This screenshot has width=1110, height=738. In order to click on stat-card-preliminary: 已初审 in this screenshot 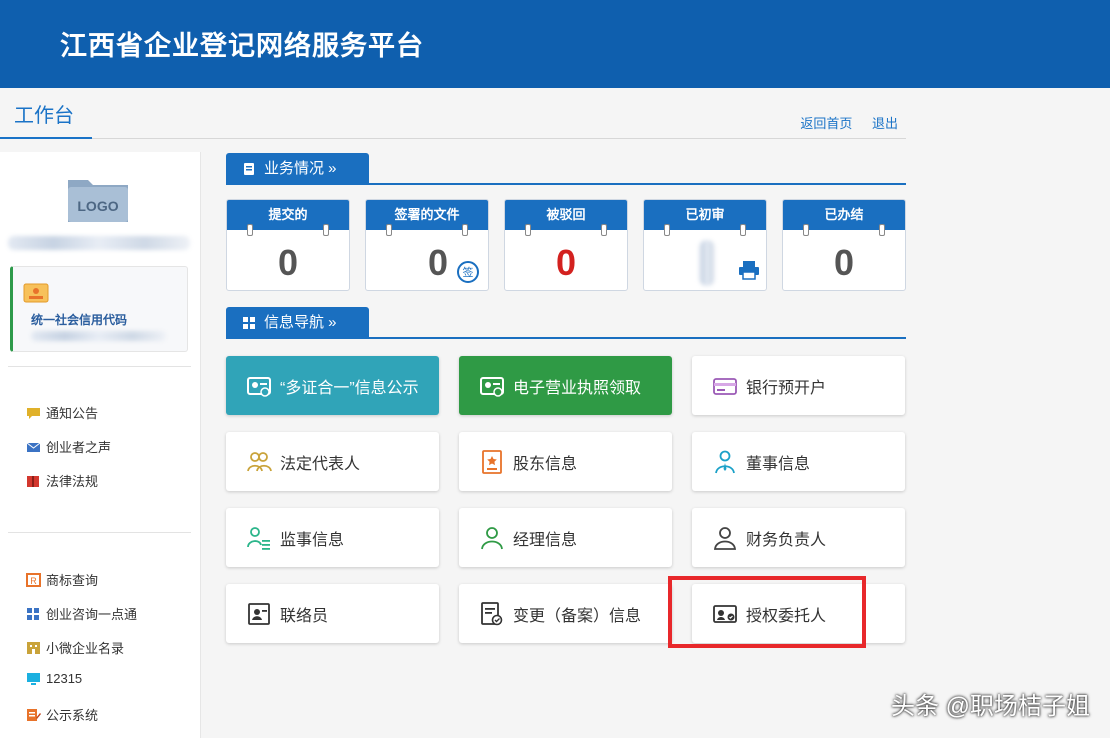, I will do `click(705, 245)`.